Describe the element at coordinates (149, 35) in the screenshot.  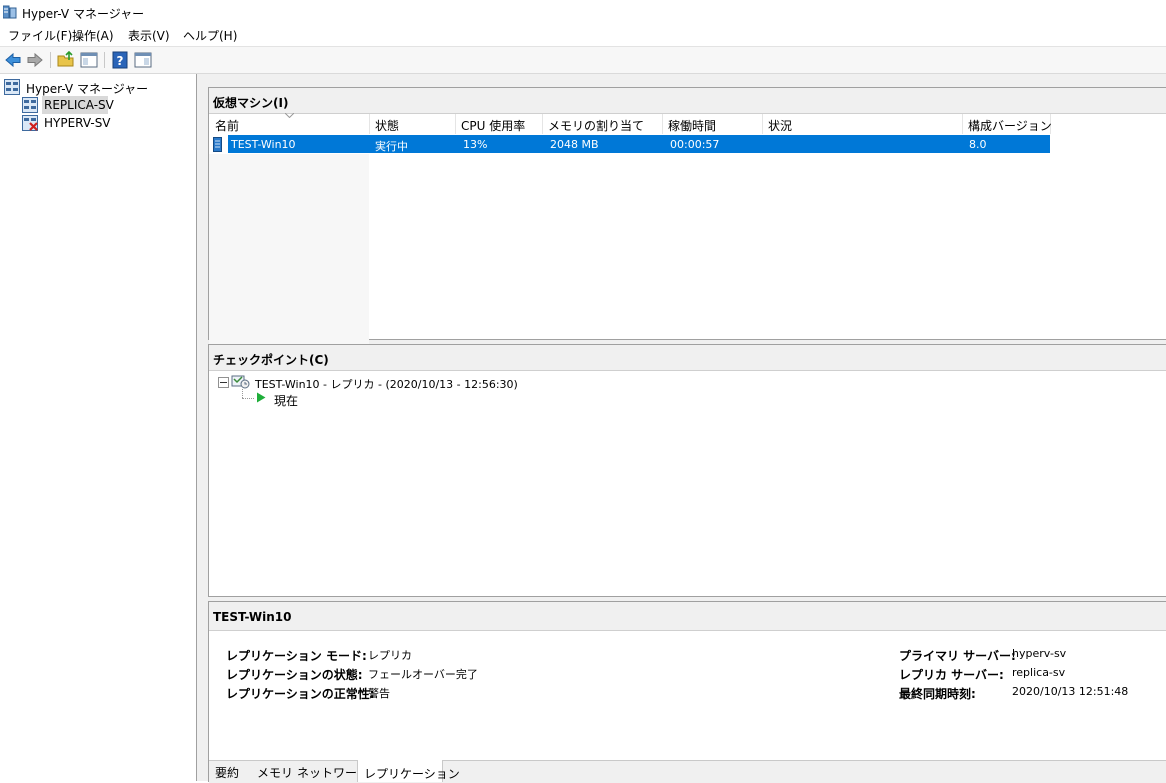
I see `menu-view: 表示(V)` at that location.